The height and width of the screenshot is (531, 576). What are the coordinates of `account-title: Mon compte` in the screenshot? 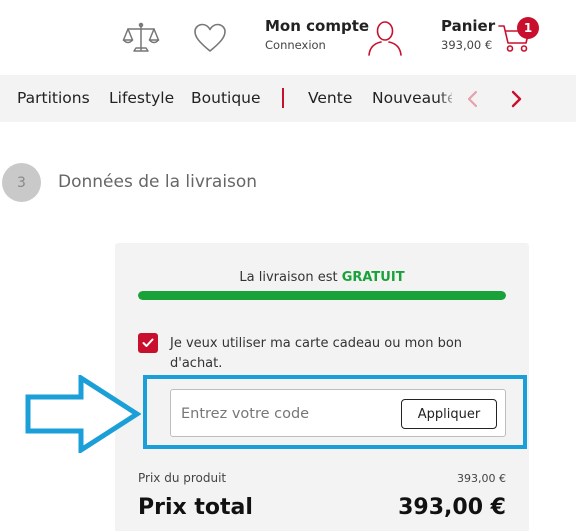 It's located at (317, 26).